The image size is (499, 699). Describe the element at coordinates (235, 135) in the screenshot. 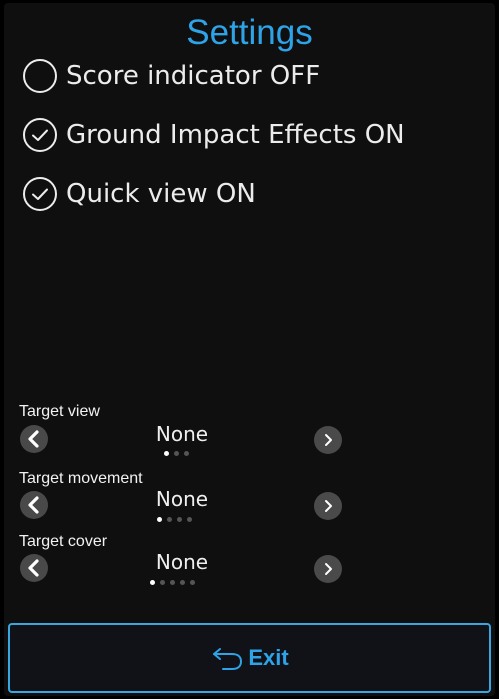

I see `toggle-label: Ground Impact Effects ON` at that location.